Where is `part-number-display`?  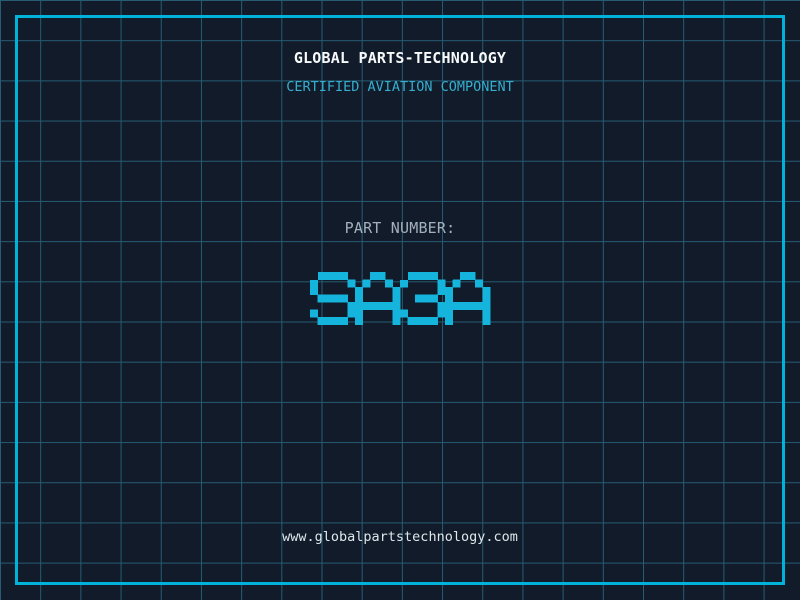 part-number-display is located at coordinates (400, 298).